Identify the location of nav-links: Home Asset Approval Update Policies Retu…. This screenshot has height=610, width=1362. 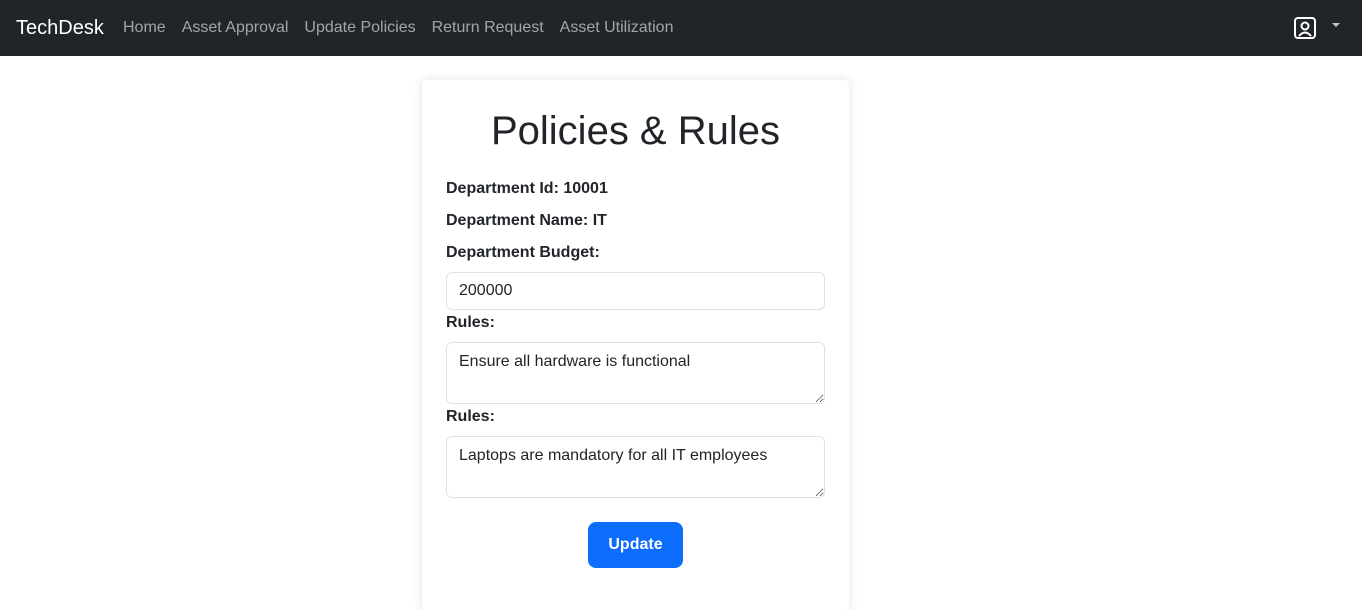
(398, 27).